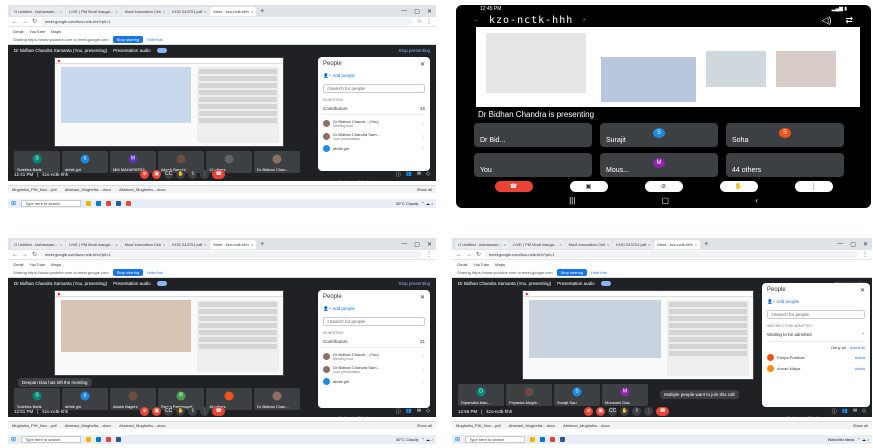 The width and height of the screenshot is (873, 448). I want to click on menu-icon: ⋮, so click(865, 254).